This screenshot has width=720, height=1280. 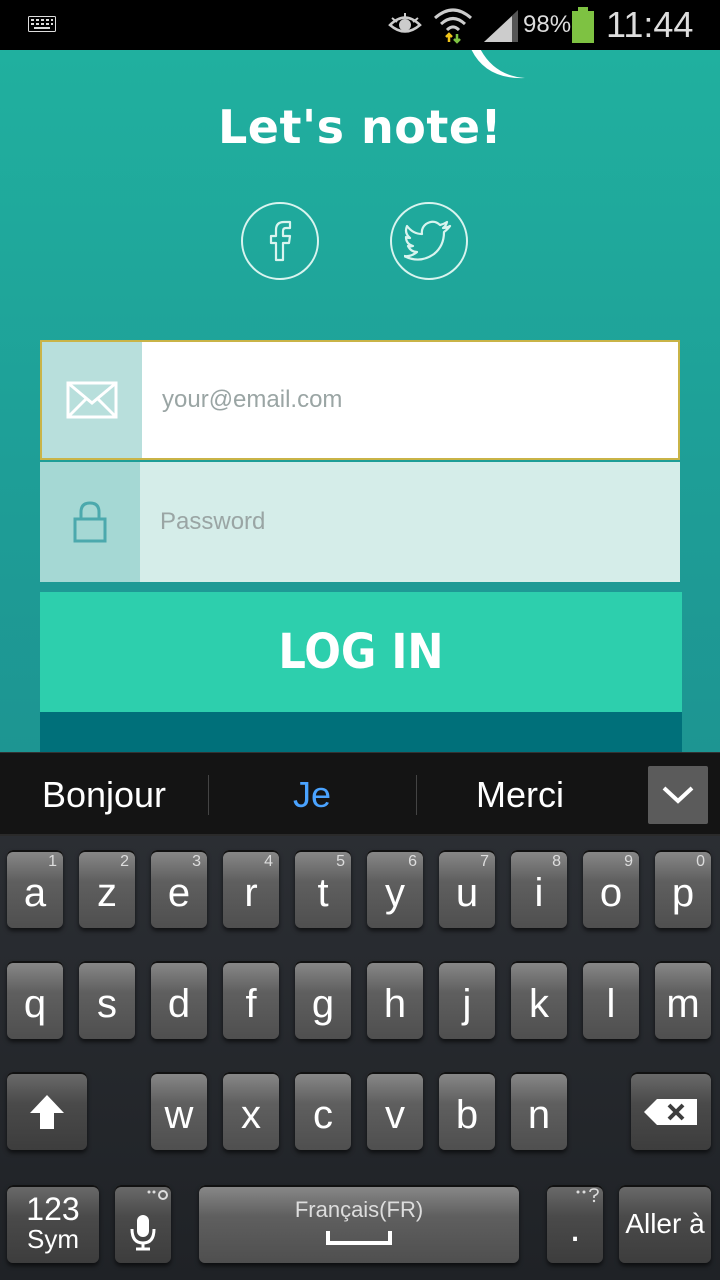 What do you see at coordinates (611, 889) in the screenshot?
I see `key-o: o9` at bounding box center [611, 889].